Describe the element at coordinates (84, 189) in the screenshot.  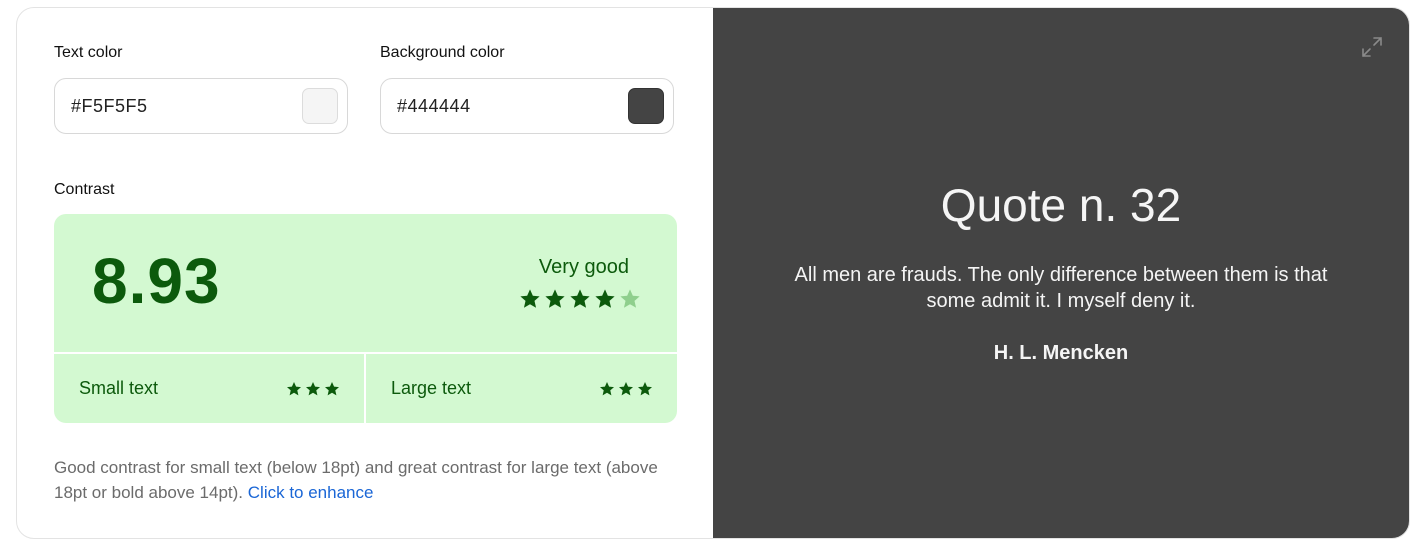
I see `contrast-label: Contrast` at that location.